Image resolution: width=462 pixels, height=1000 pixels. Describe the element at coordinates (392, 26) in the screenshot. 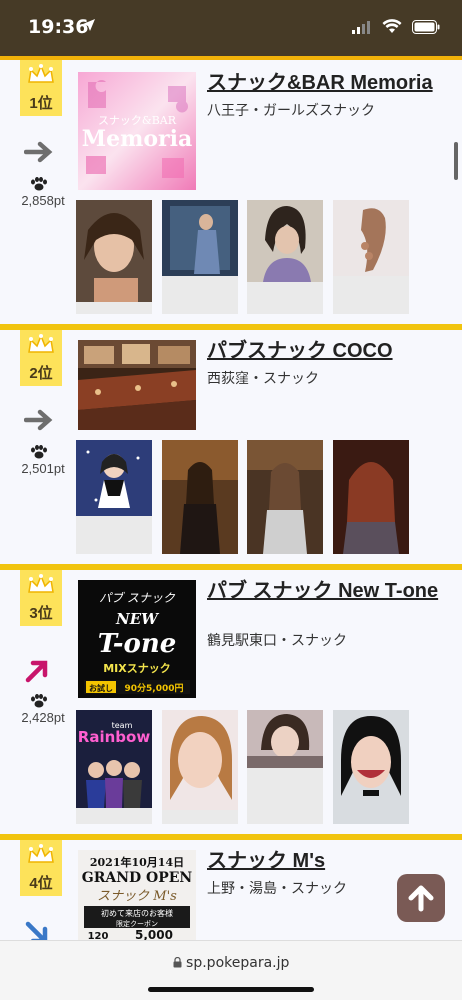

I see `wifi-icon` at that location.